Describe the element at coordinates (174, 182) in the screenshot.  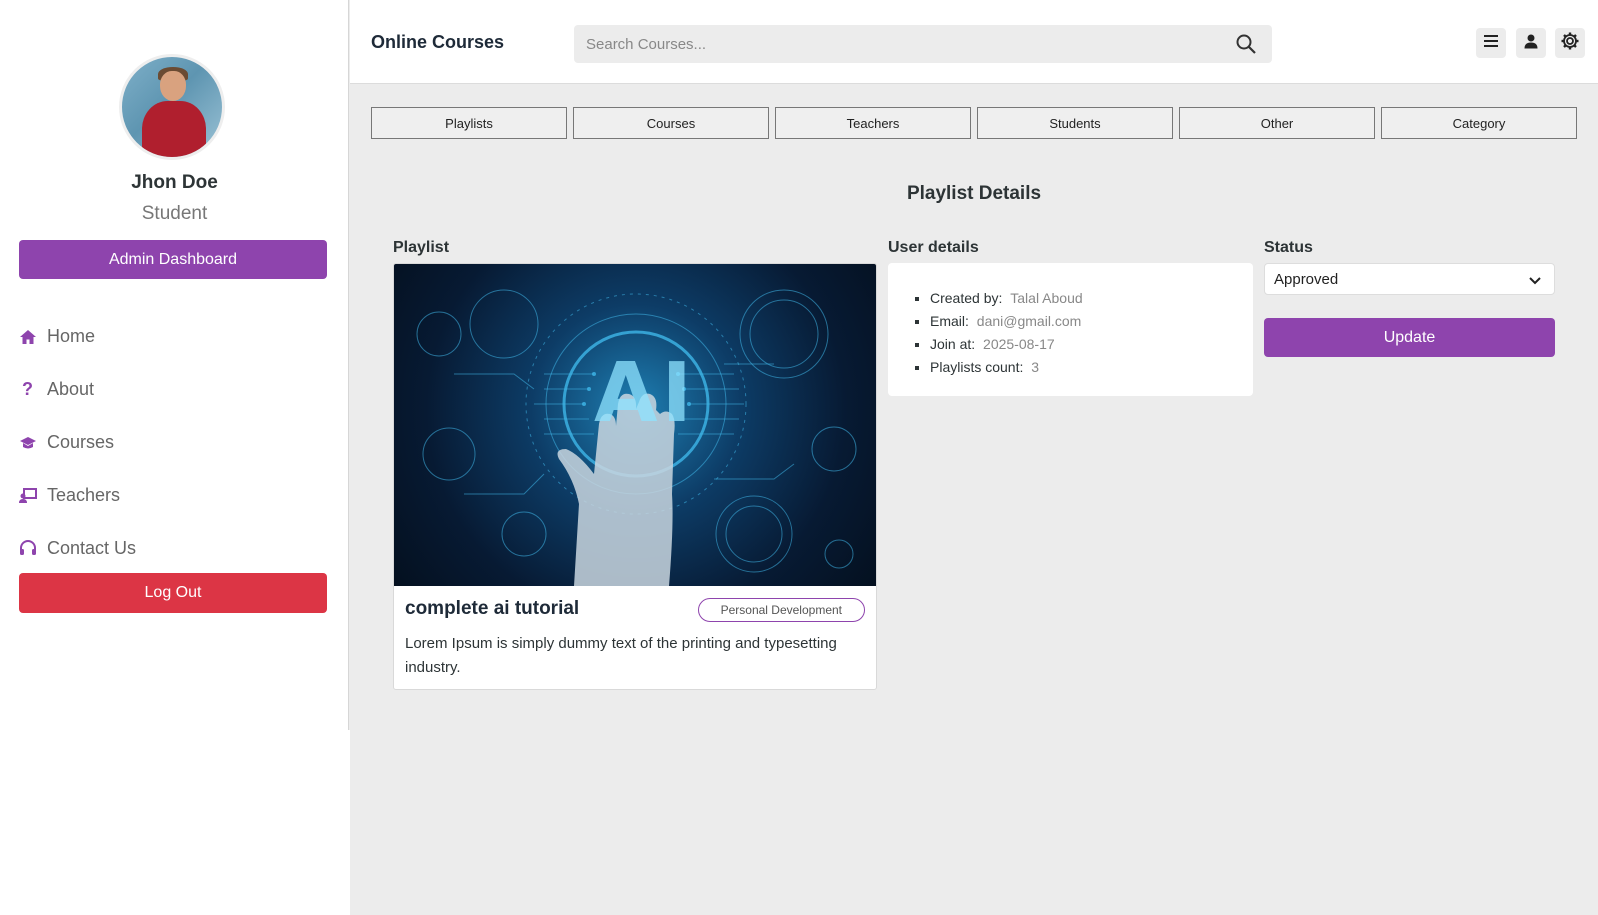
I see `profile-name: Jhon Doe` at that location.